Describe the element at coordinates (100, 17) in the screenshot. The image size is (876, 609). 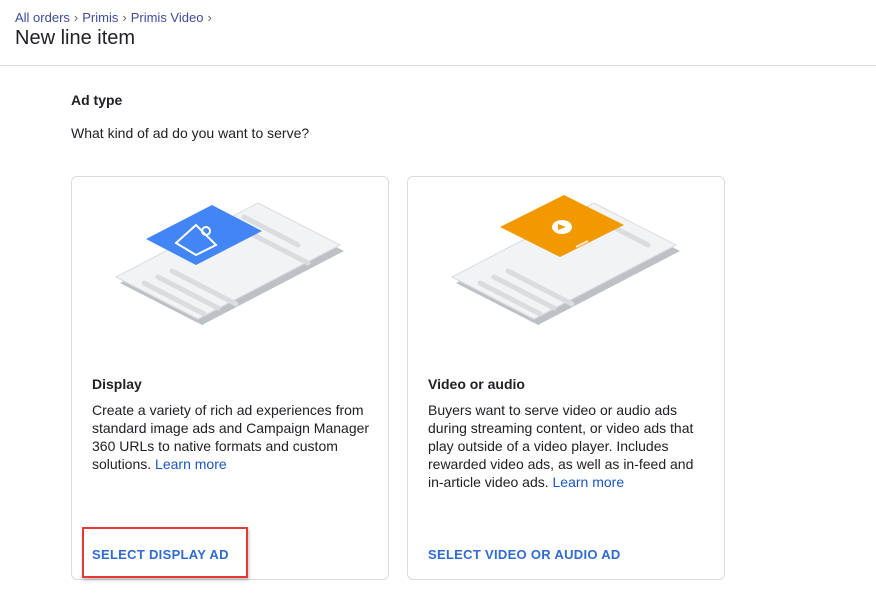
I see `breadcrumb-primis: Primis` at that location.